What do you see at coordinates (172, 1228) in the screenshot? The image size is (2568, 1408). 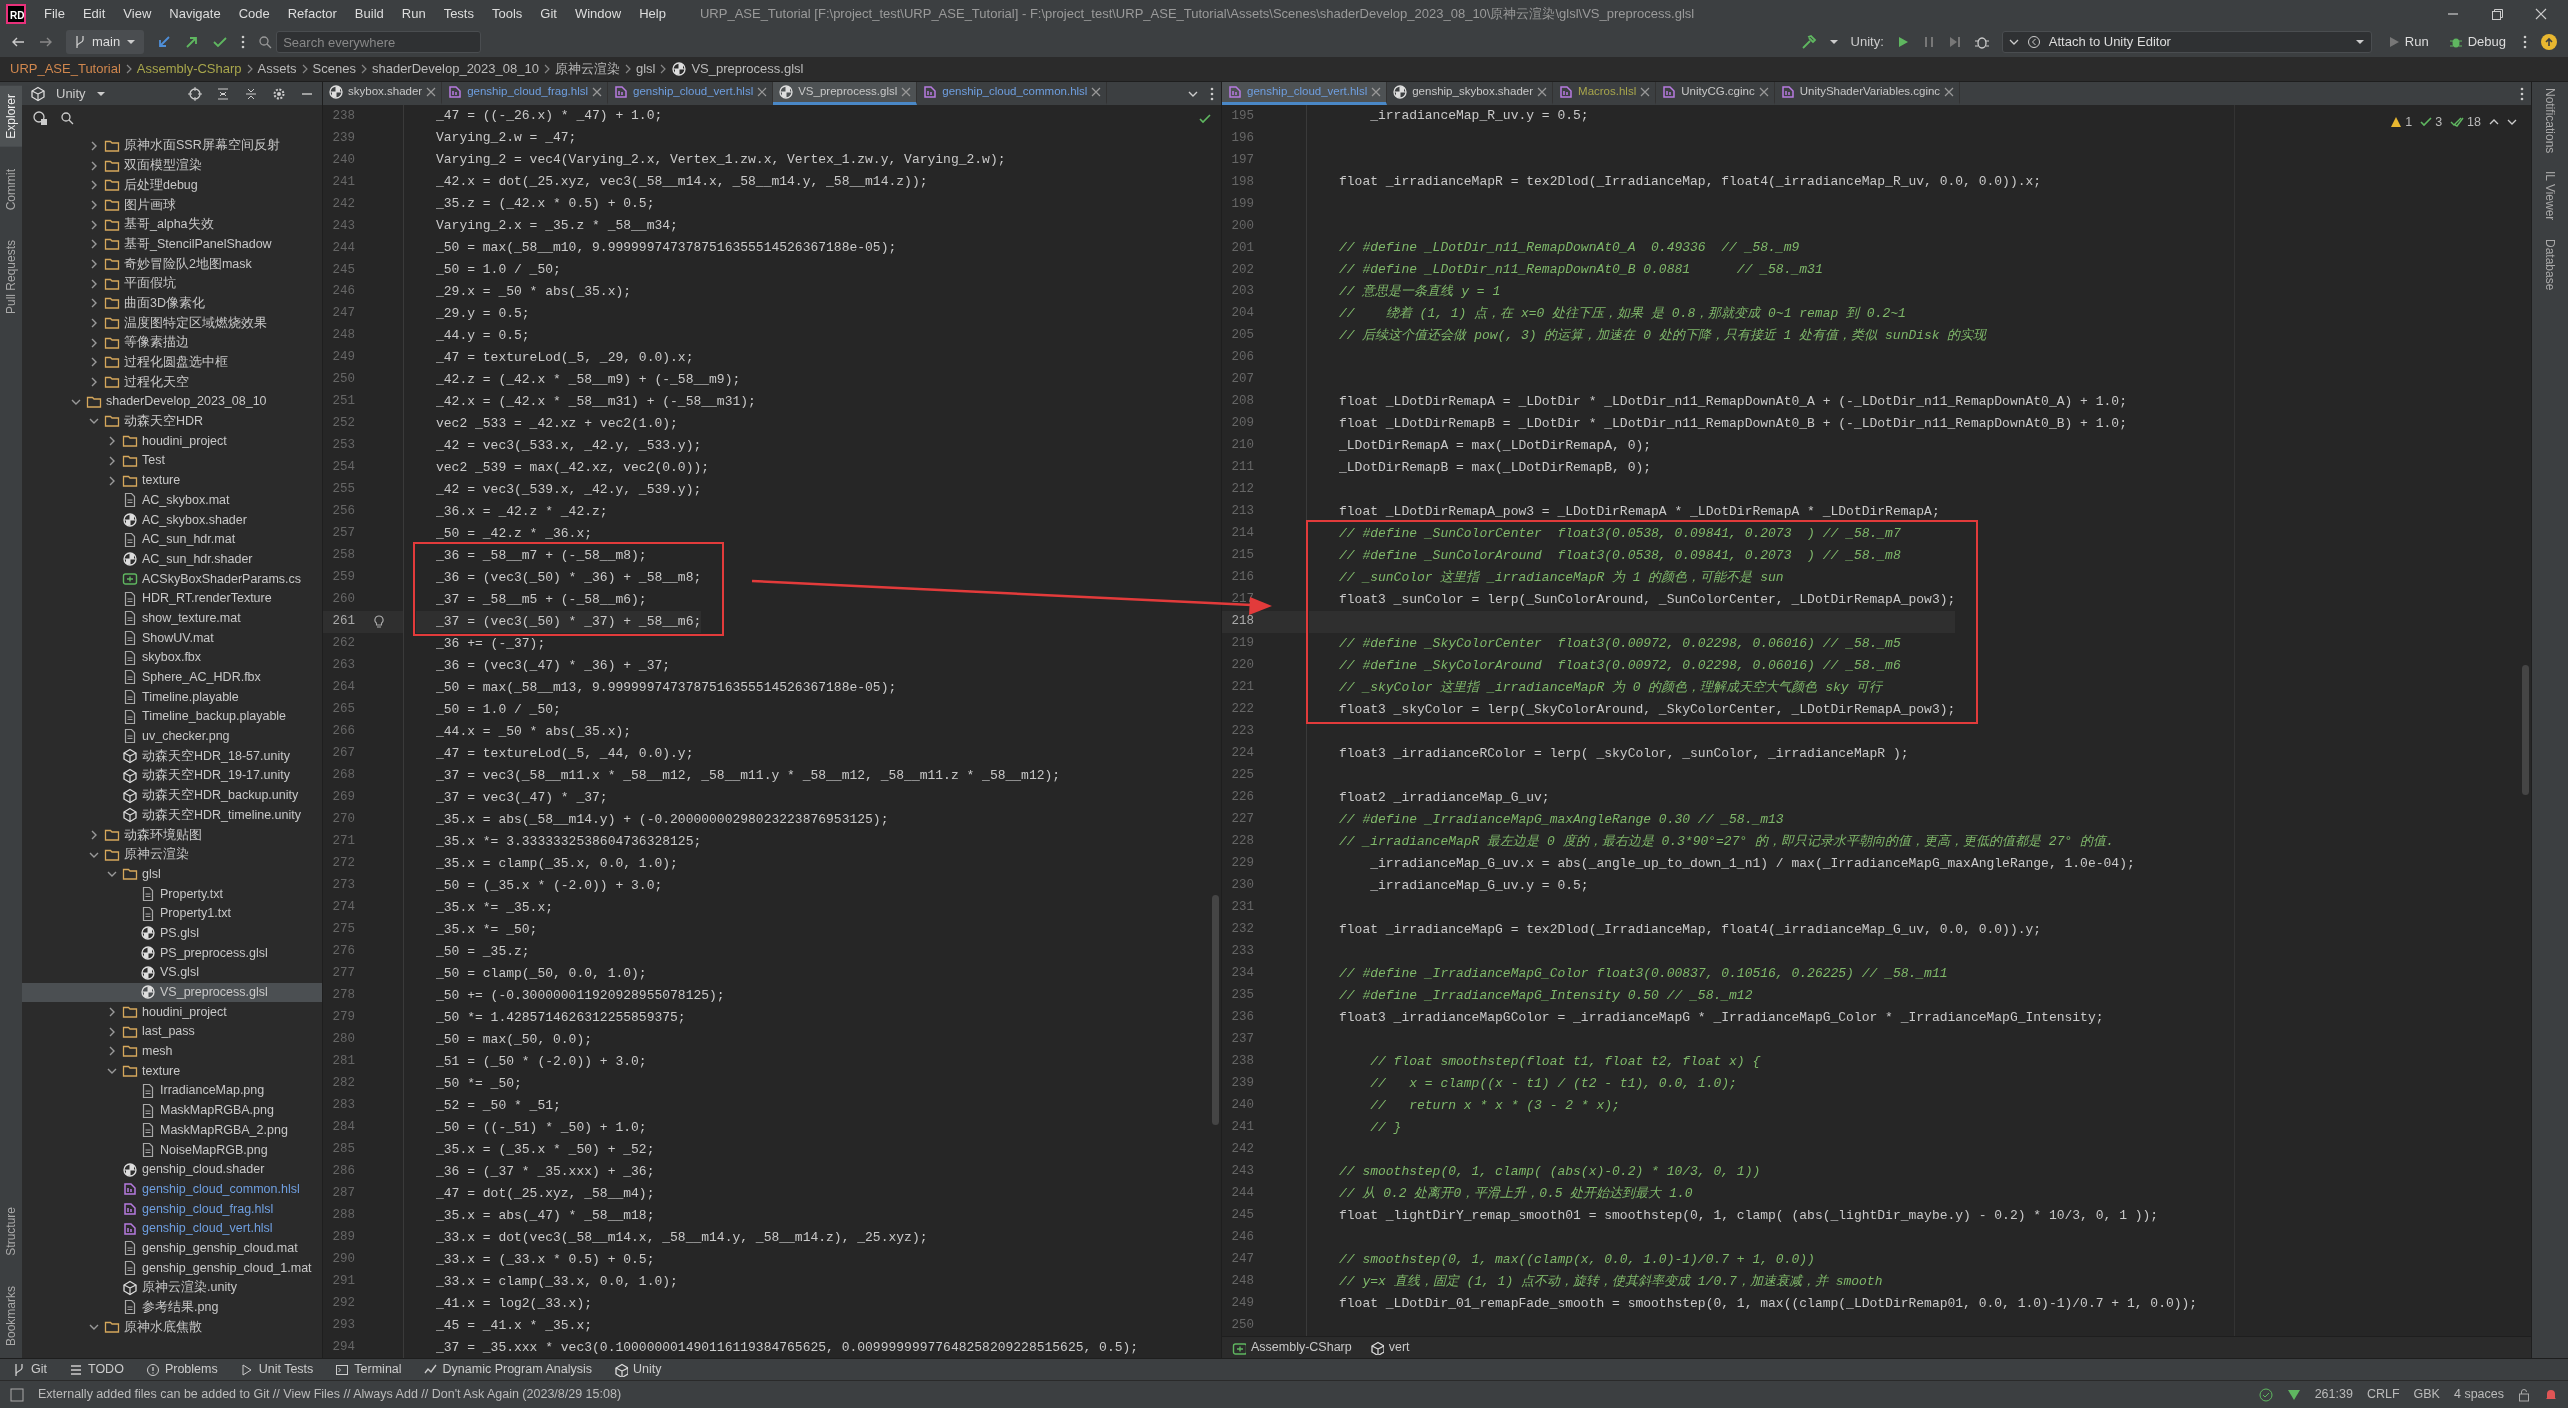 I see `tree-item: genship_cloud_vert.hlsl` at bounding box center [172, 1228].